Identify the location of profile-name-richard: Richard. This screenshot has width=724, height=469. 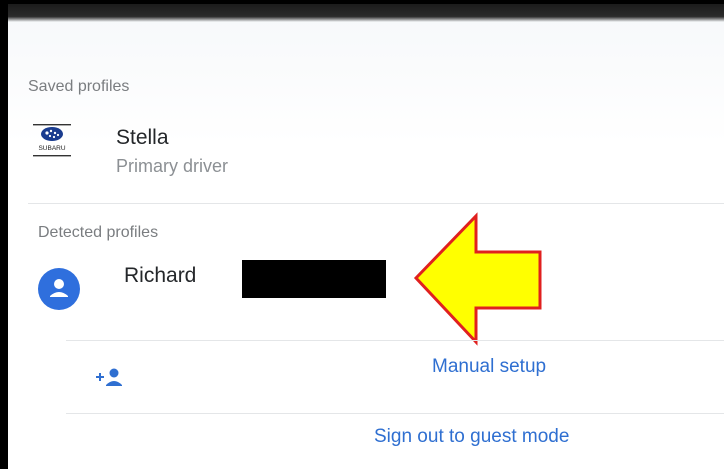
(160, 275).